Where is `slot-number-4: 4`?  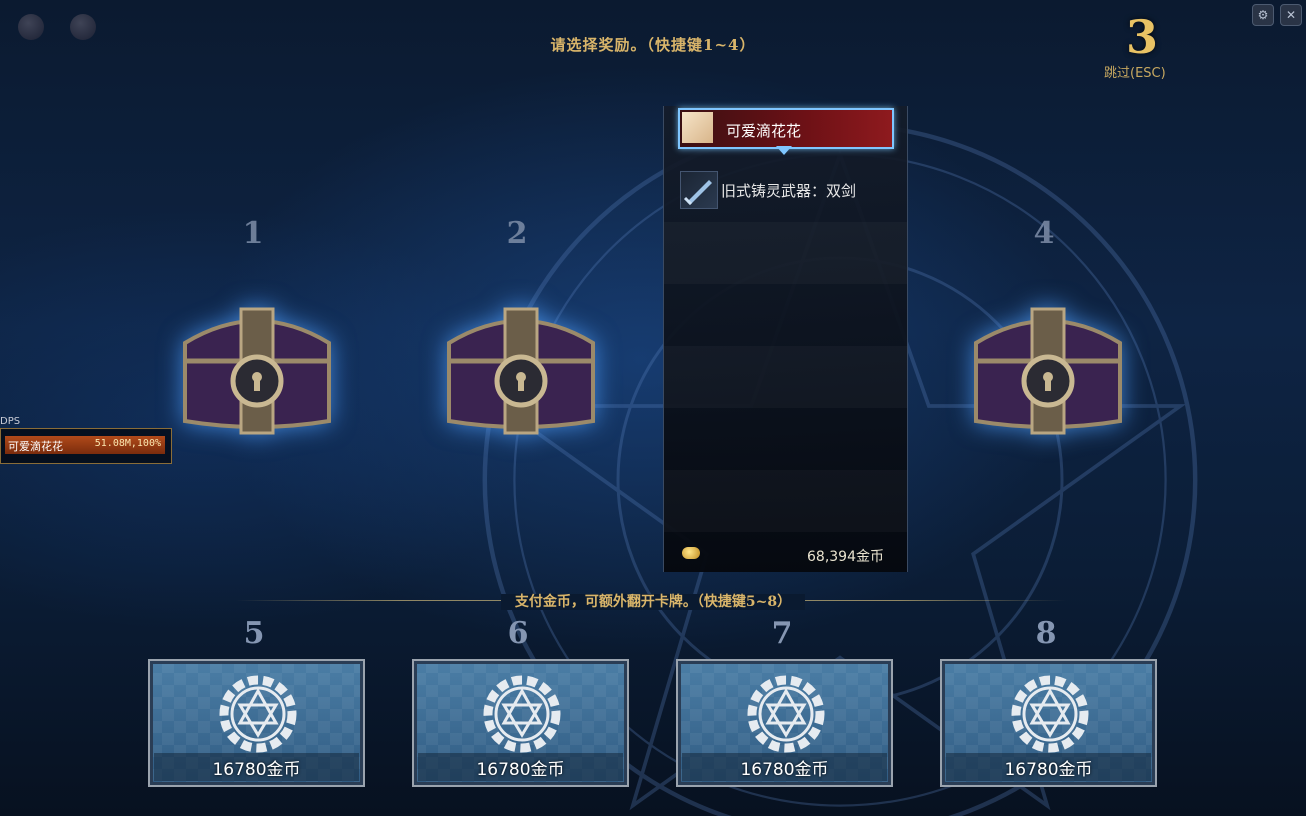 slot-number-4: 4 is located at coordinates (1044, 233).